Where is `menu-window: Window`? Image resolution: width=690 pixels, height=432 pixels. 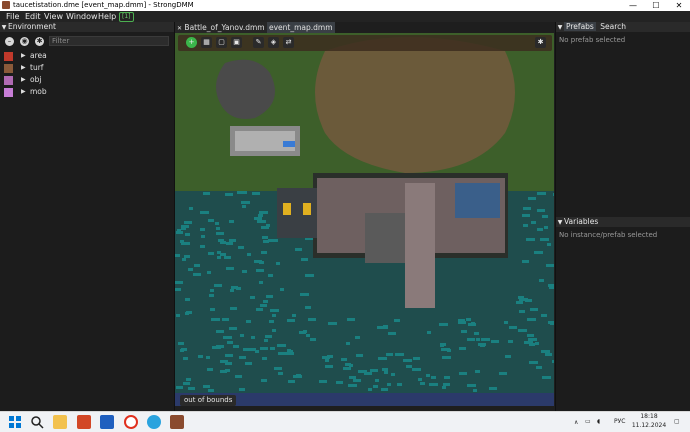
menu-window: Window is located at coordinates (82, 16).